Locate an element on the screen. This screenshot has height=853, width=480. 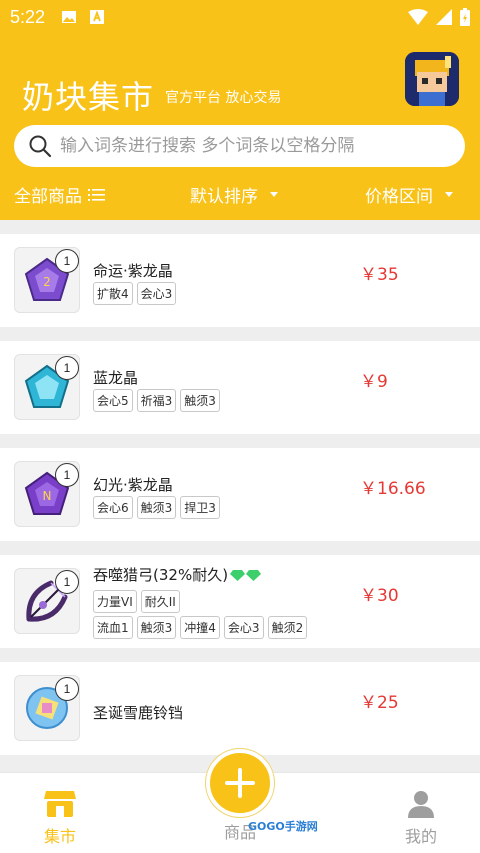
battery-icon is located at coordinates (465, 17).